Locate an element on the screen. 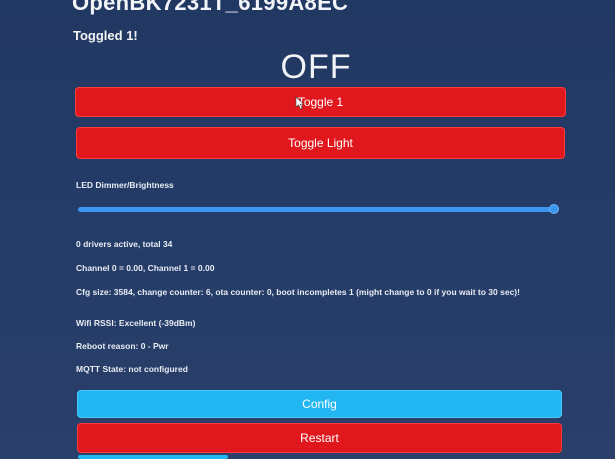  dimmer-label: LED Dimmer/Brightness is located at coordinates (125, 185).